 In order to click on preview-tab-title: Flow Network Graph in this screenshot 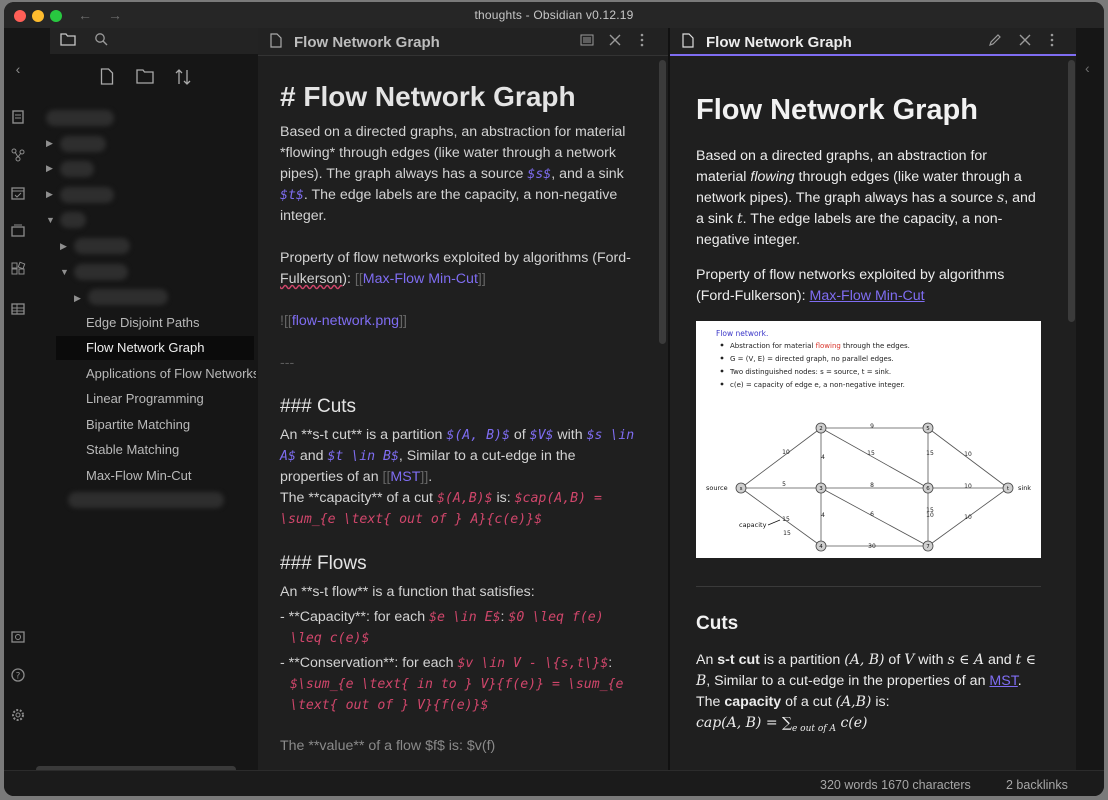, I will do `click(779, 42)`.